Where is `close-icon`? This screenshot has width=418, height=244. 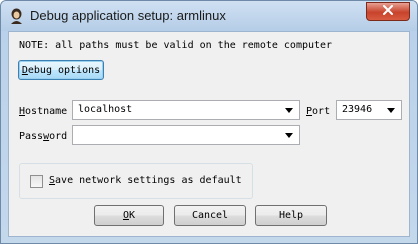
close-icon is located at coordinates (388, 11).